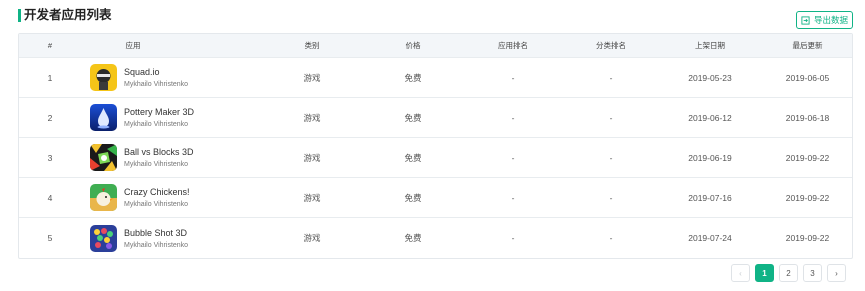  What do you see at coordinates (157, 192) in the screenshot?
I see `app-name-link: Crazy Chickens!` at bounding box center [157, 192].